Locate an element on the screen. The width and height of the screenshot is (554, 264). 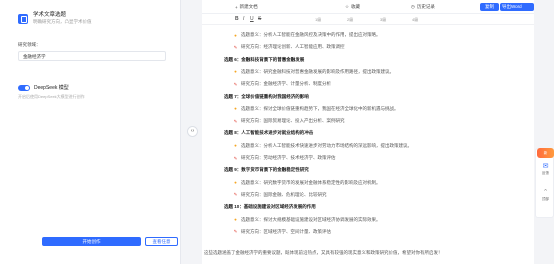
list-item: ● 选题意义：分析人工智能技术快速进步对劳动力市场结构的深远影响，提出政策建议。 is located at coordinates (322, 146).